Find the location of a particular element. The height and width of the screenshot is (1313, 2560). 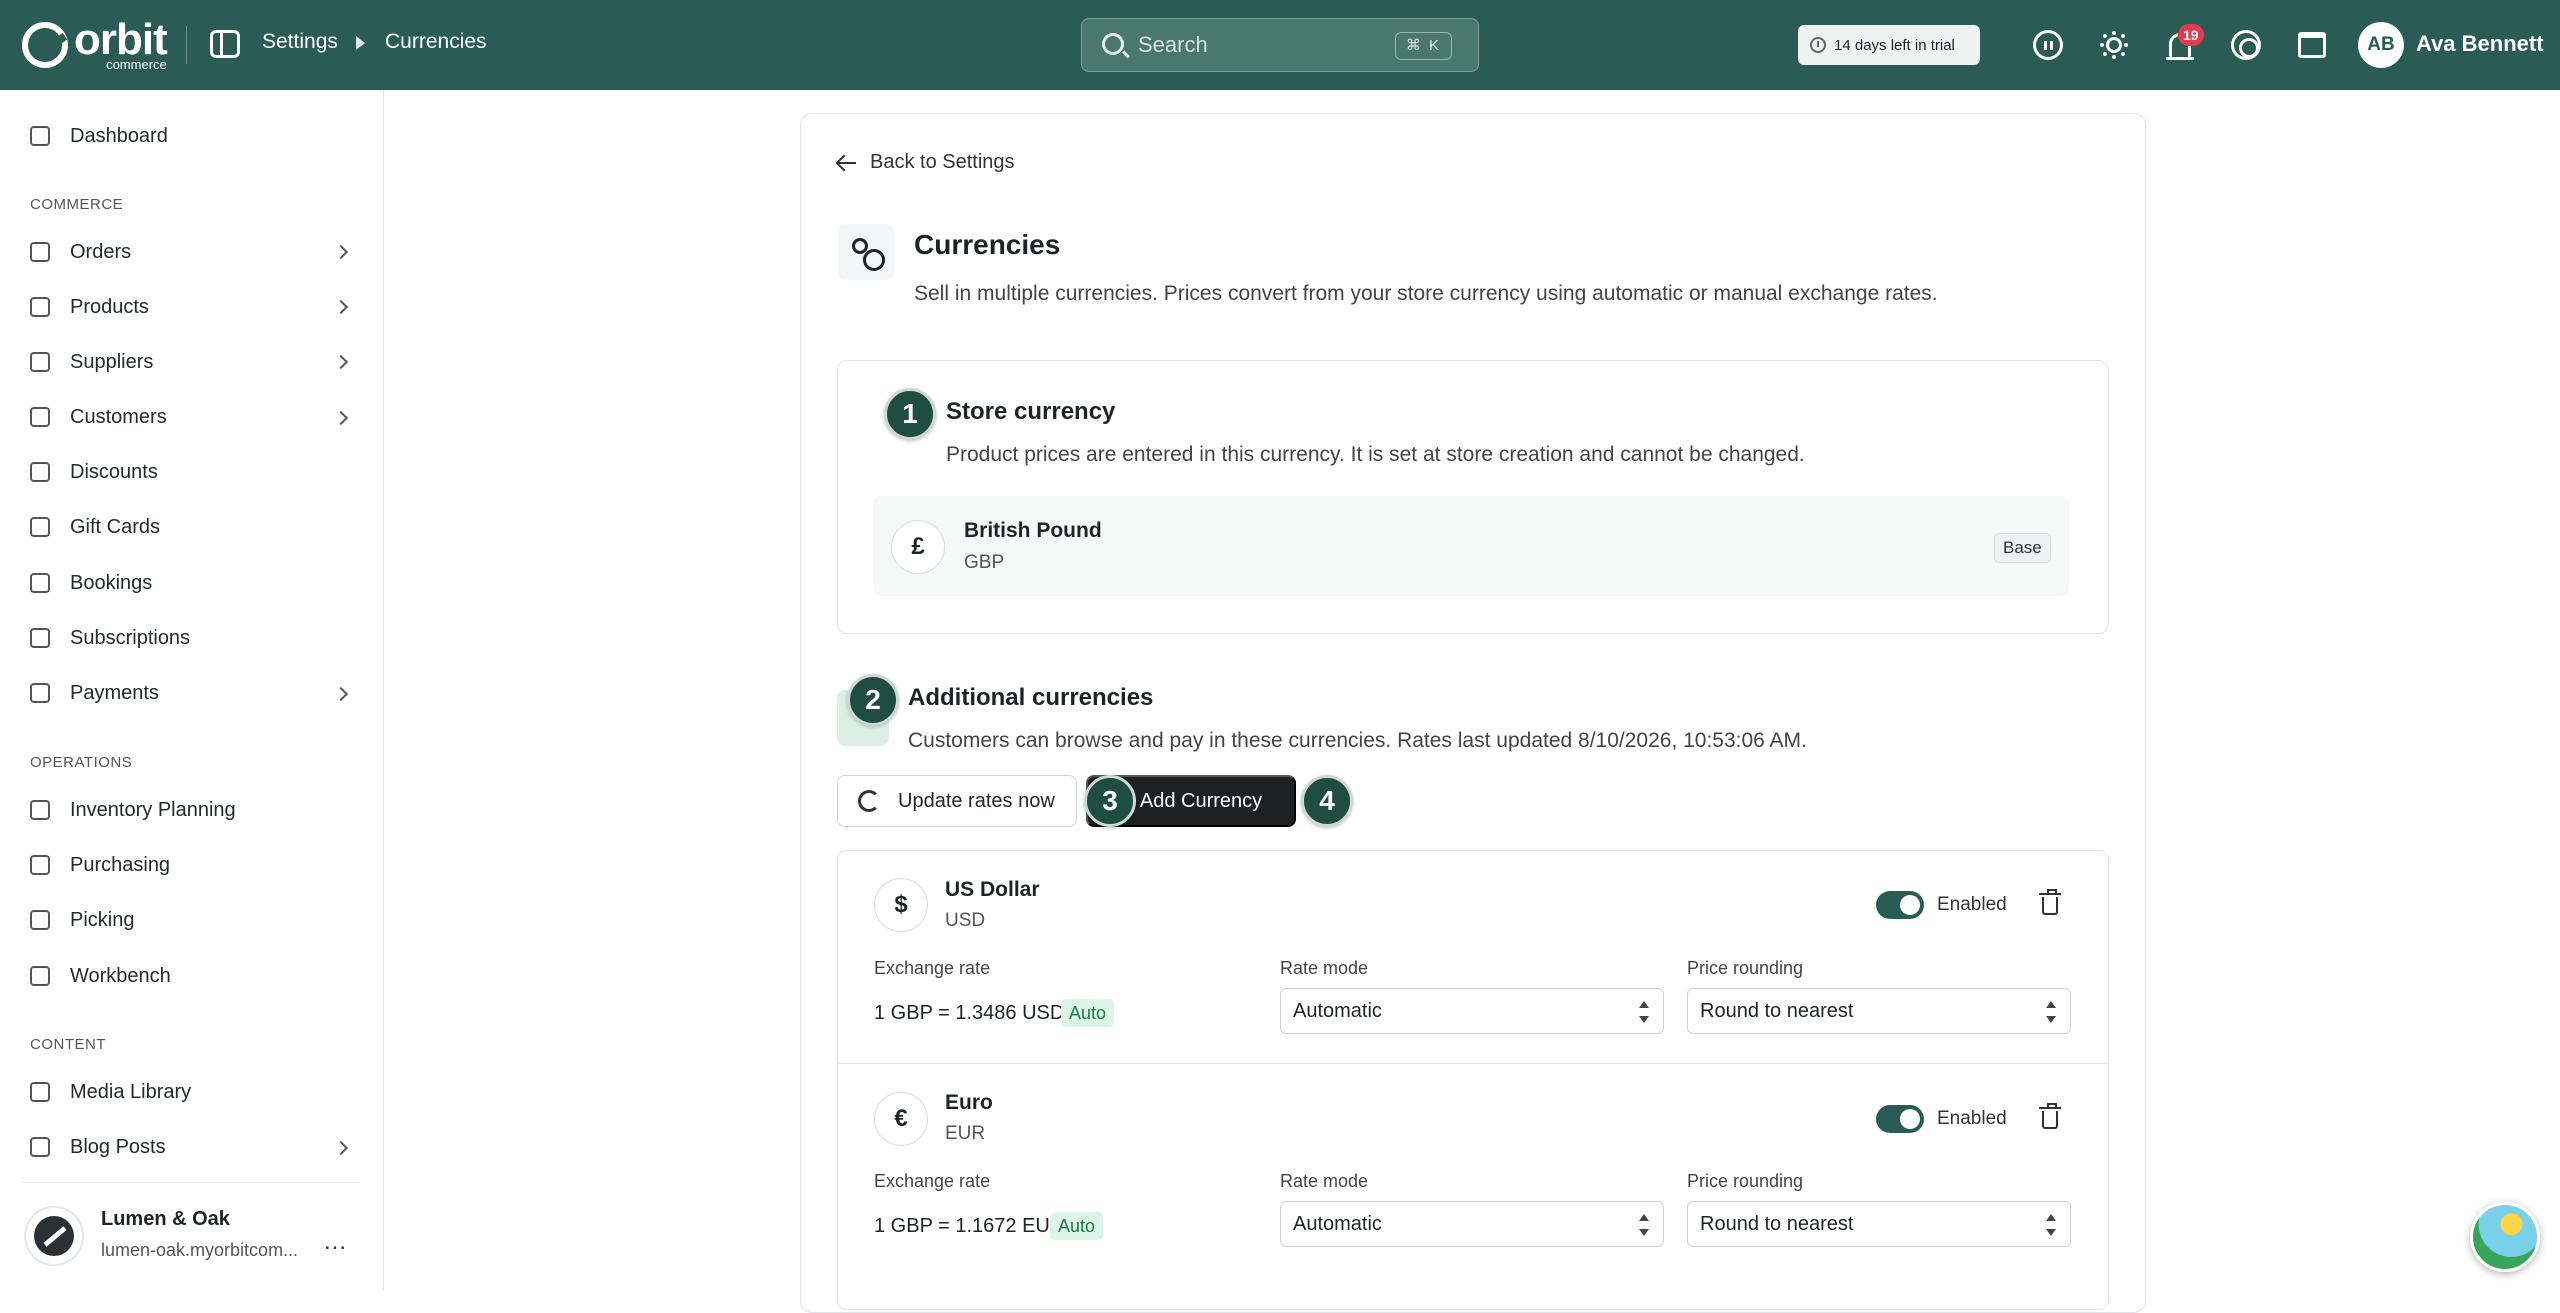

sidebar-item-subscriptions: Subscriptions is located at coordinates (110, 638).